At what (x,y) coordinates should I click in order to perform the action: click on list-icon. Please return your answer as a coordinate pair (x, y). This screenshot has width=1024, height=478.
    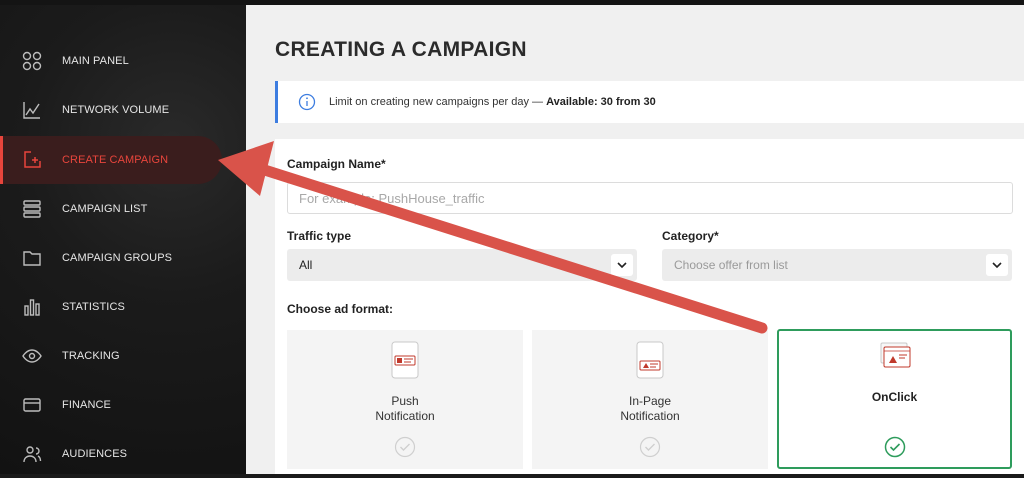
    Looking at the image, I should click on (32, 209).